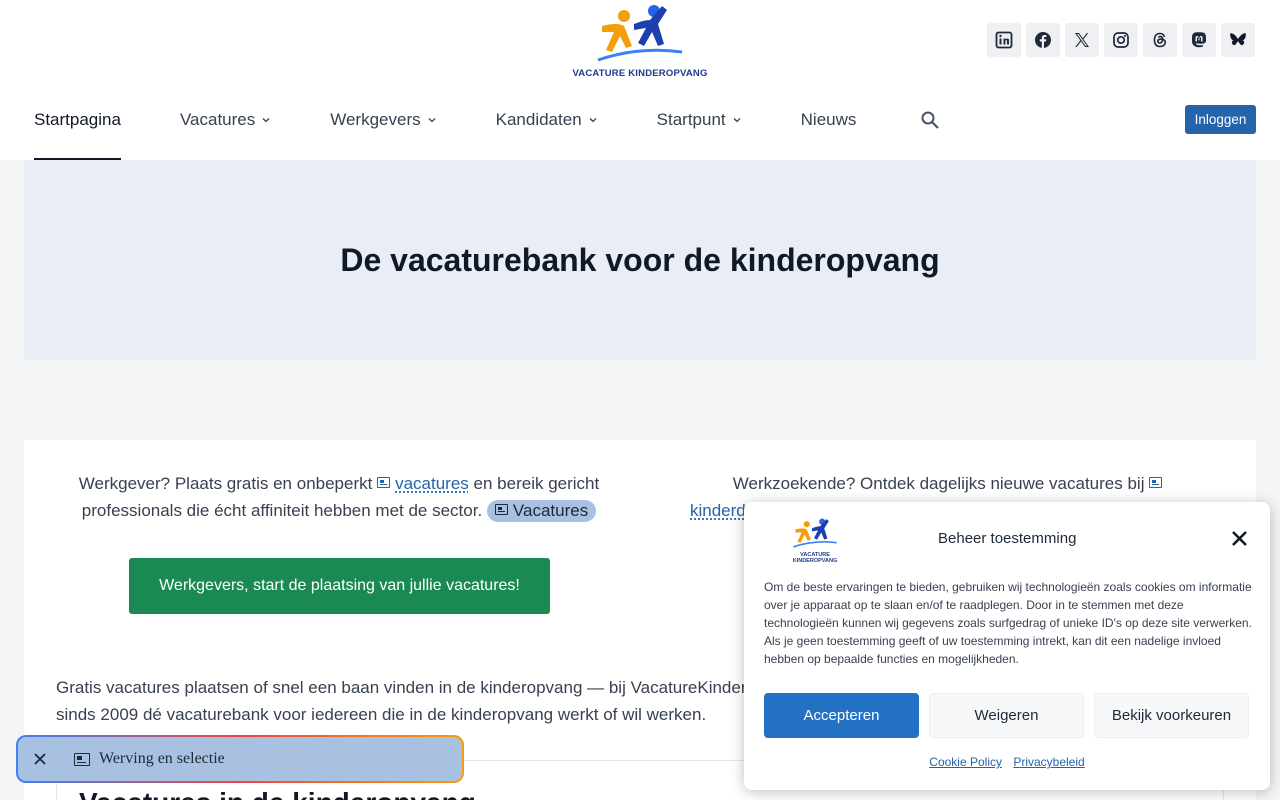 The image size is (1280, 800). Describe the element at coordinates (1171, 715) in the screenshot. I see `view-preferences-button: Bekijk voorkeuren` at that location.